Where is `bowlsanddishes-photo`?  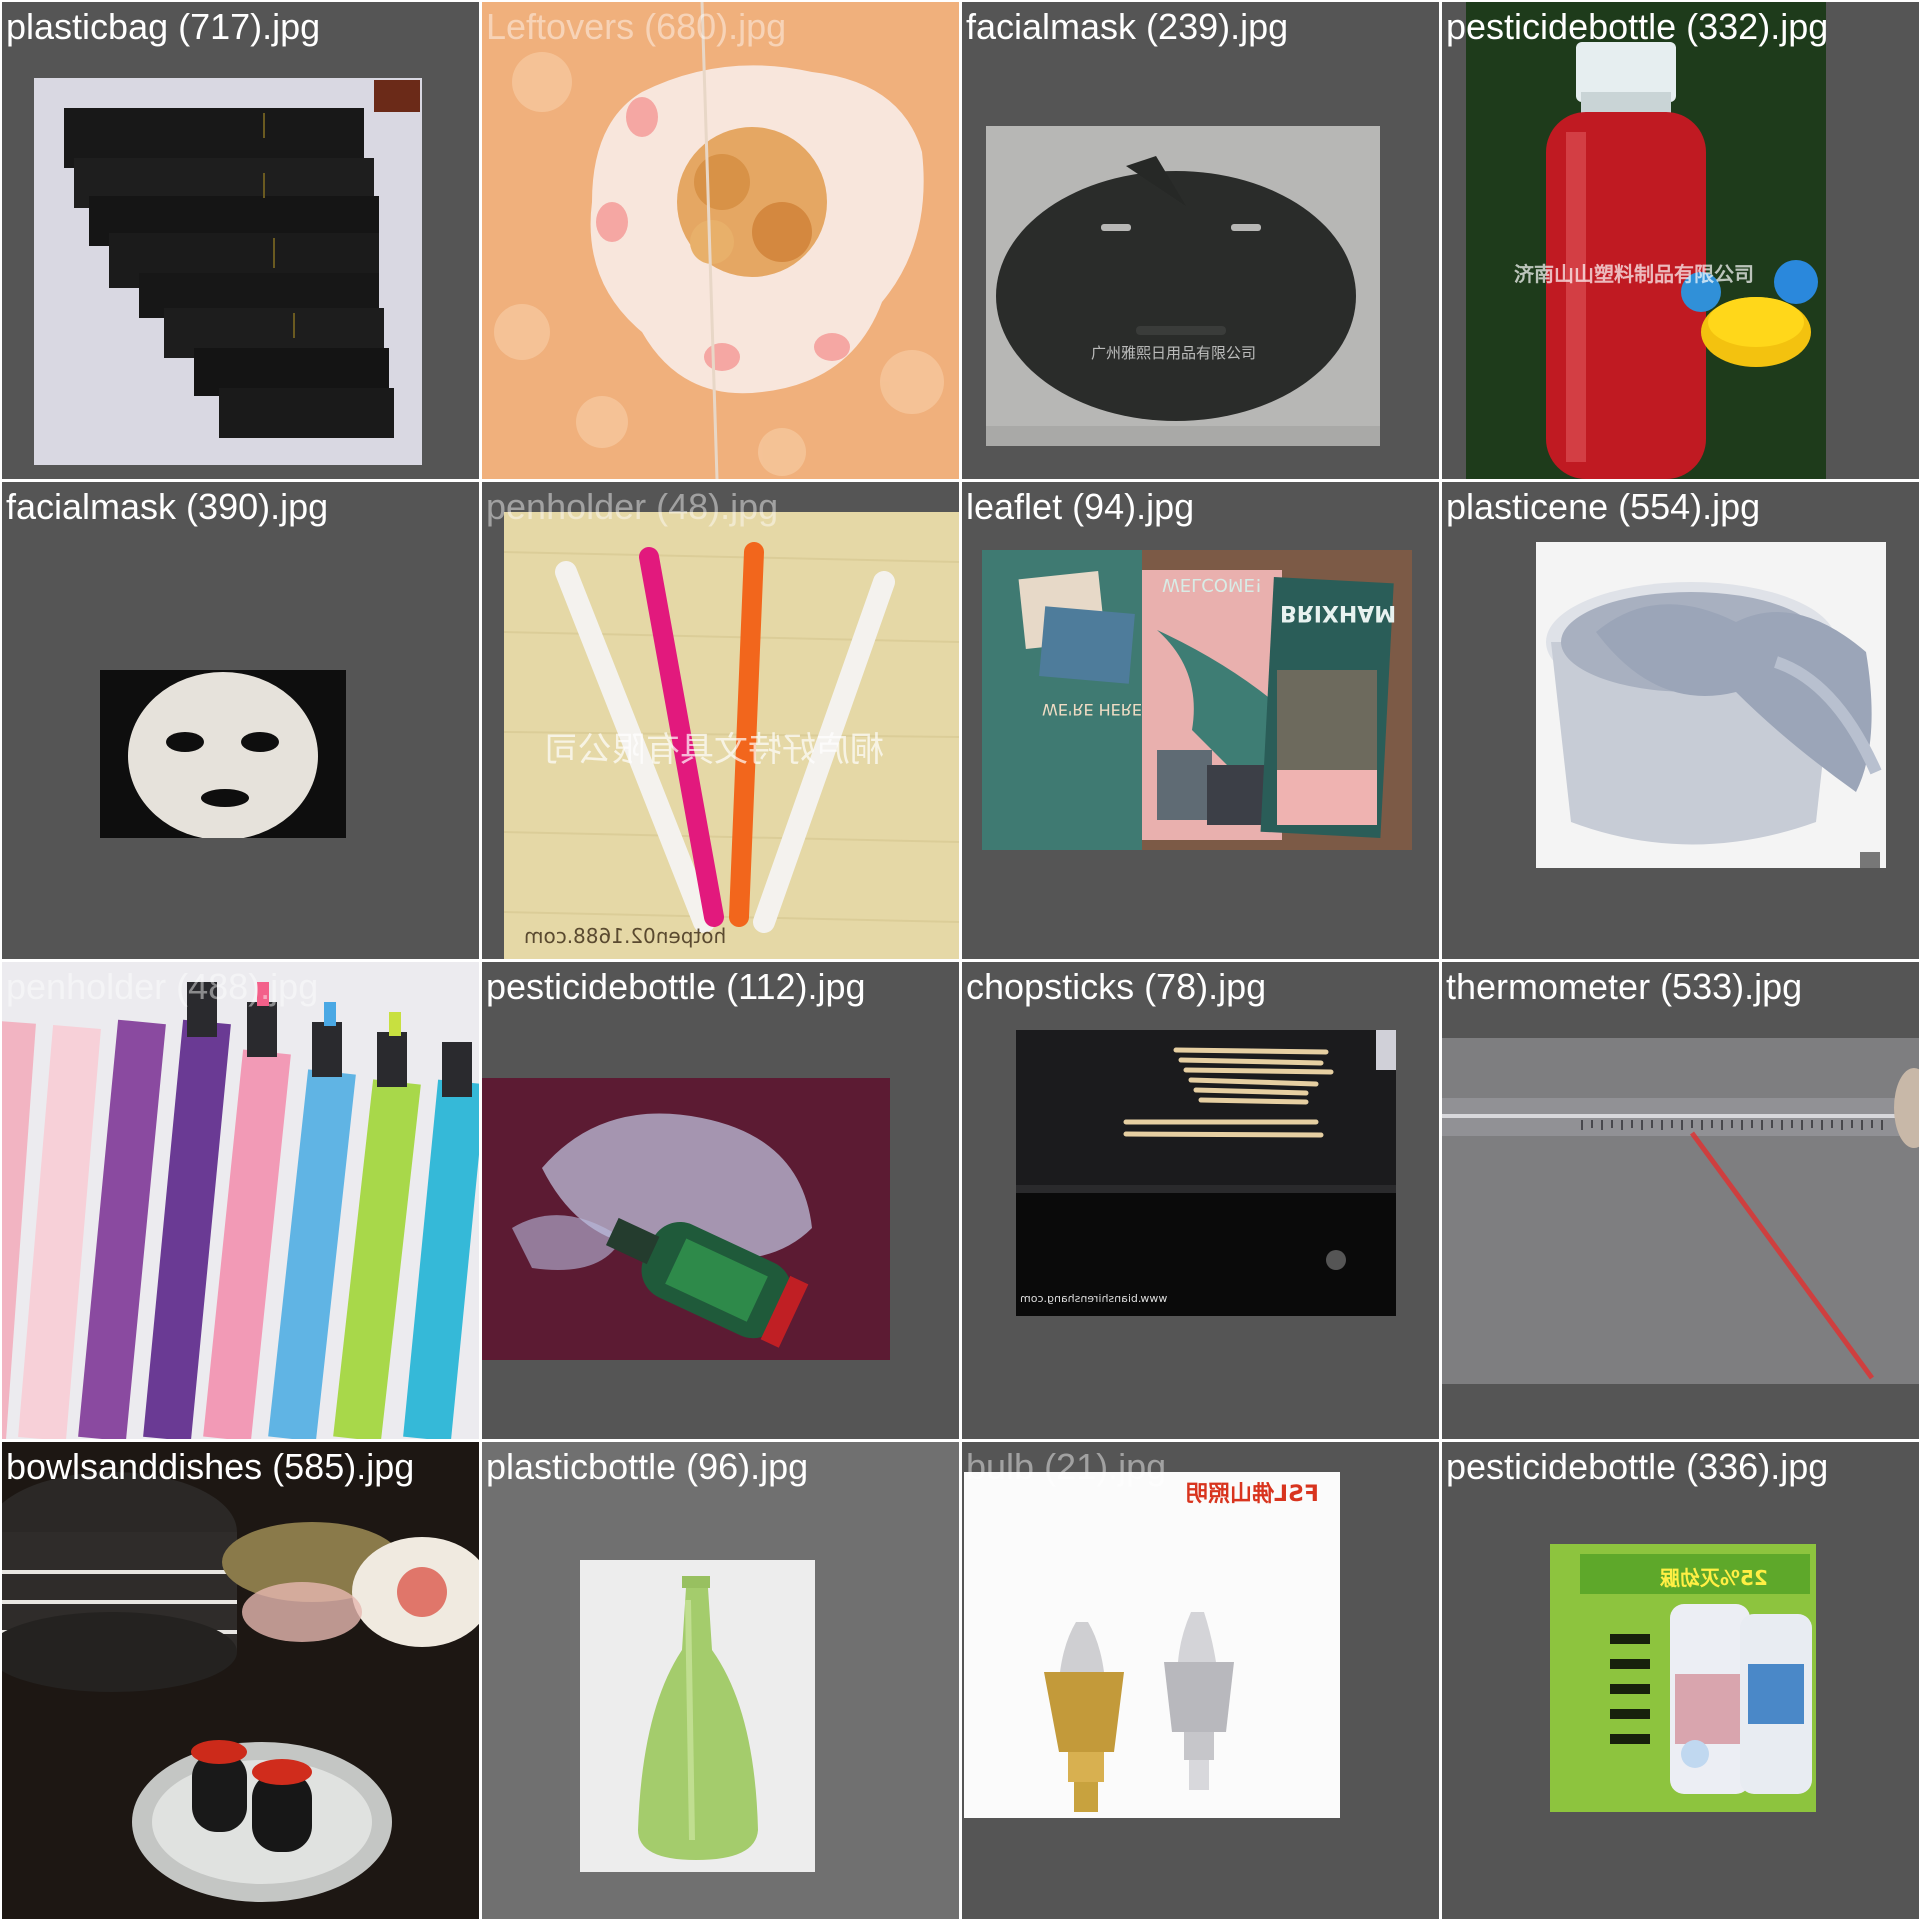
bowlsanddishes-photo is located at coordinates (240, 1680).